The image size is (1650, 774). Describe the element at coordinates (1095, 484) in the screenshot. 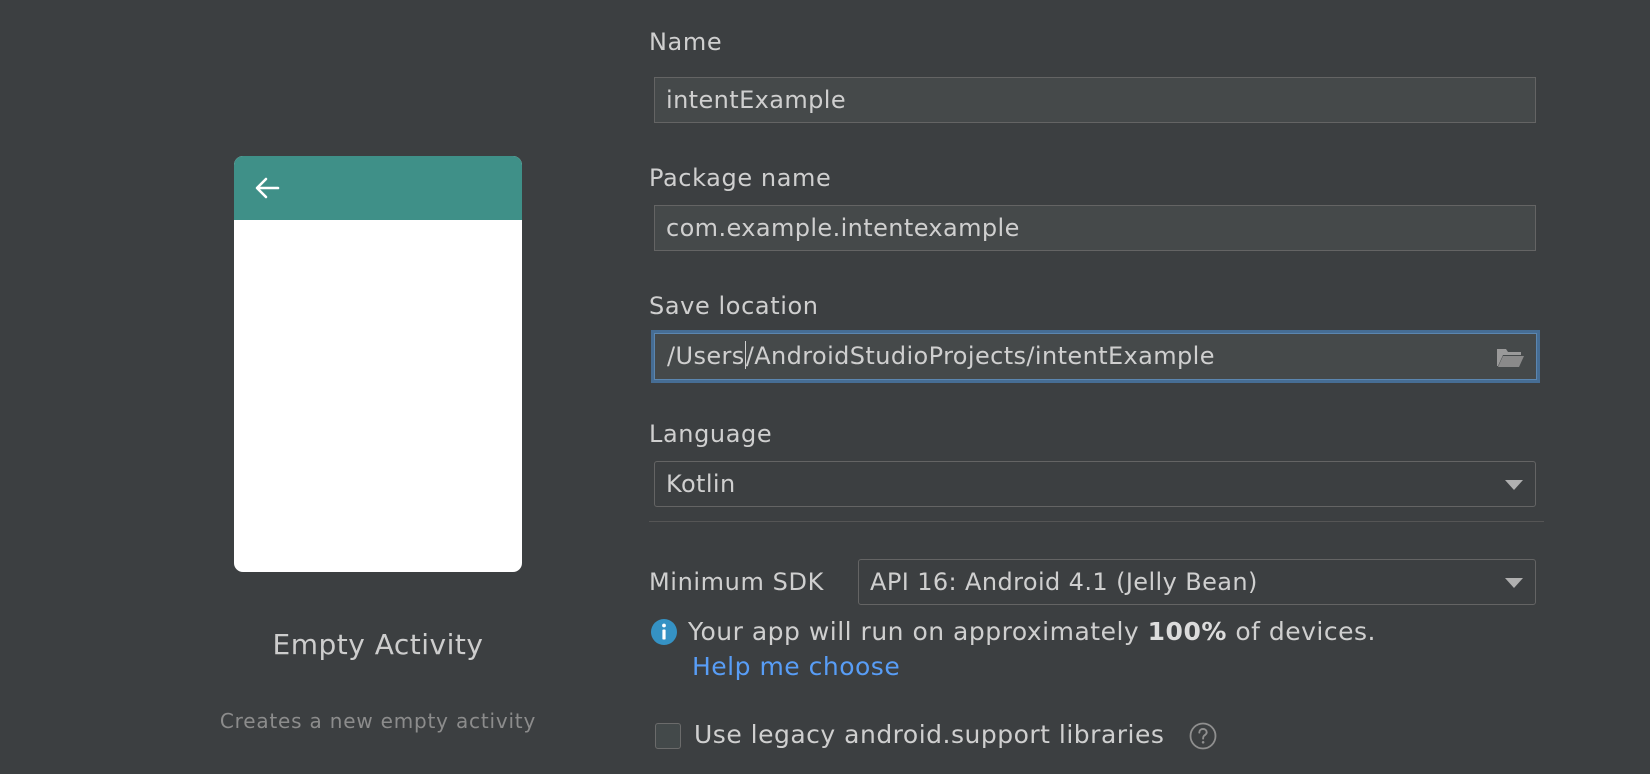

I see `language-dropdown: Kotlin` at that location.